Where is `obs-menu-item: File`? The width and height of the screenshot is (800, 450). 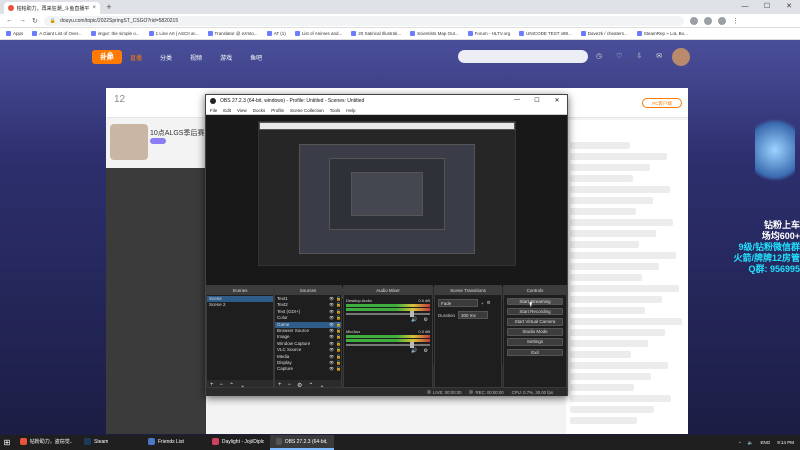 obs-menu-item: File is located at coordinates (213, 110).